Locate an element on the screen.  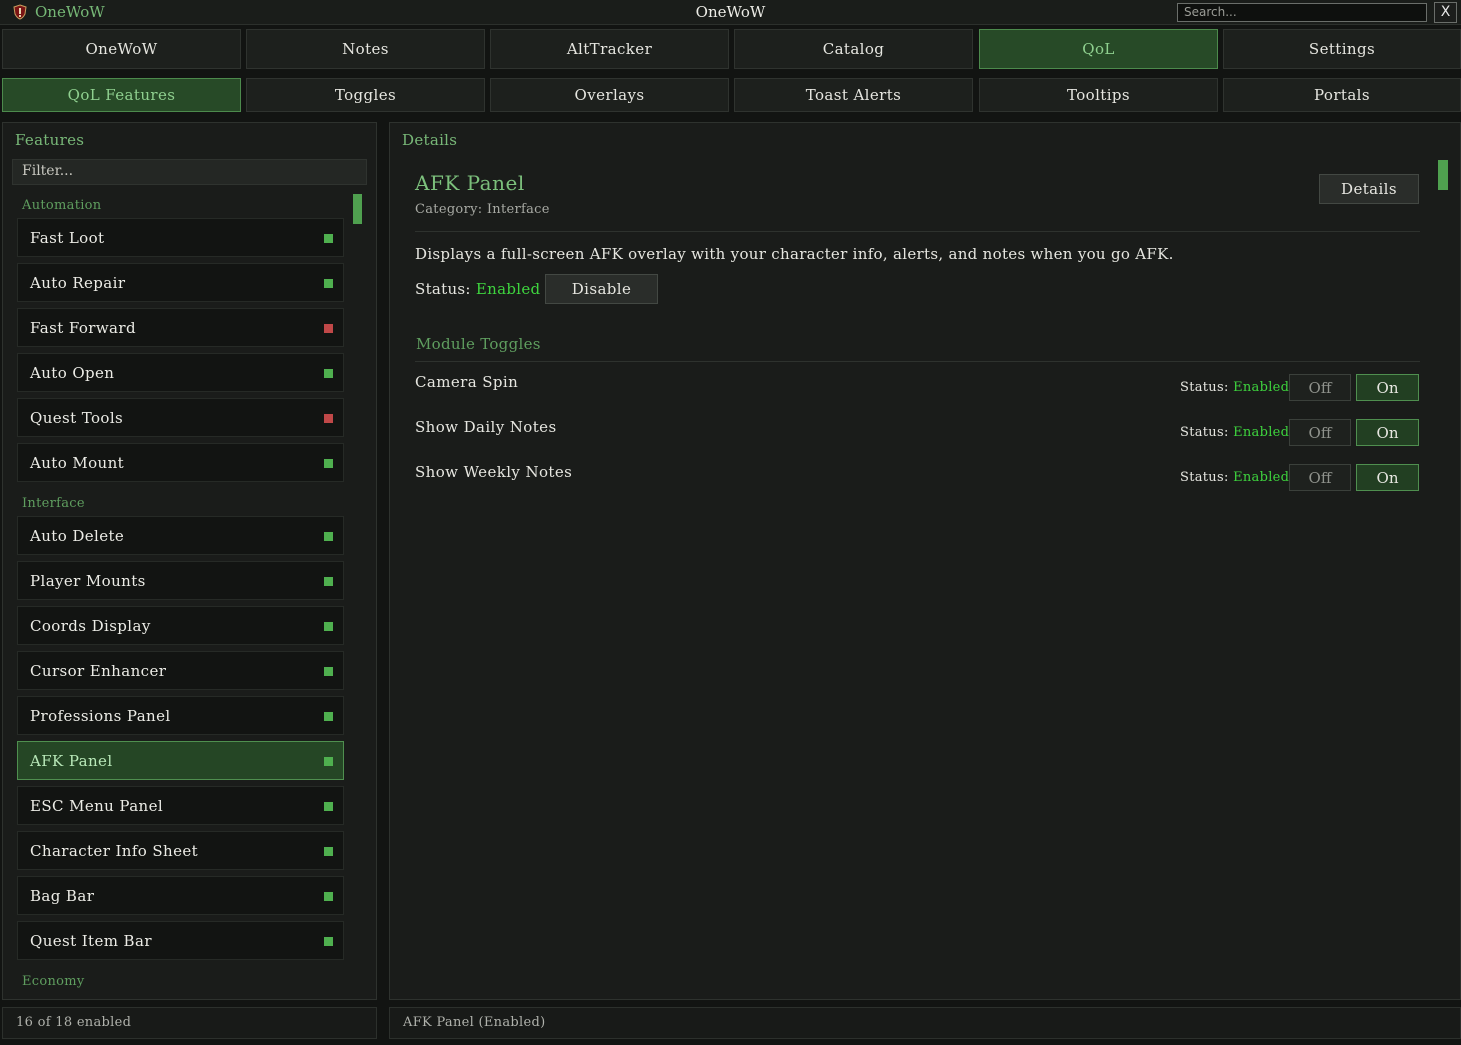
module-toggles-heading: Module Toggles is located at coordinates (478, 344).